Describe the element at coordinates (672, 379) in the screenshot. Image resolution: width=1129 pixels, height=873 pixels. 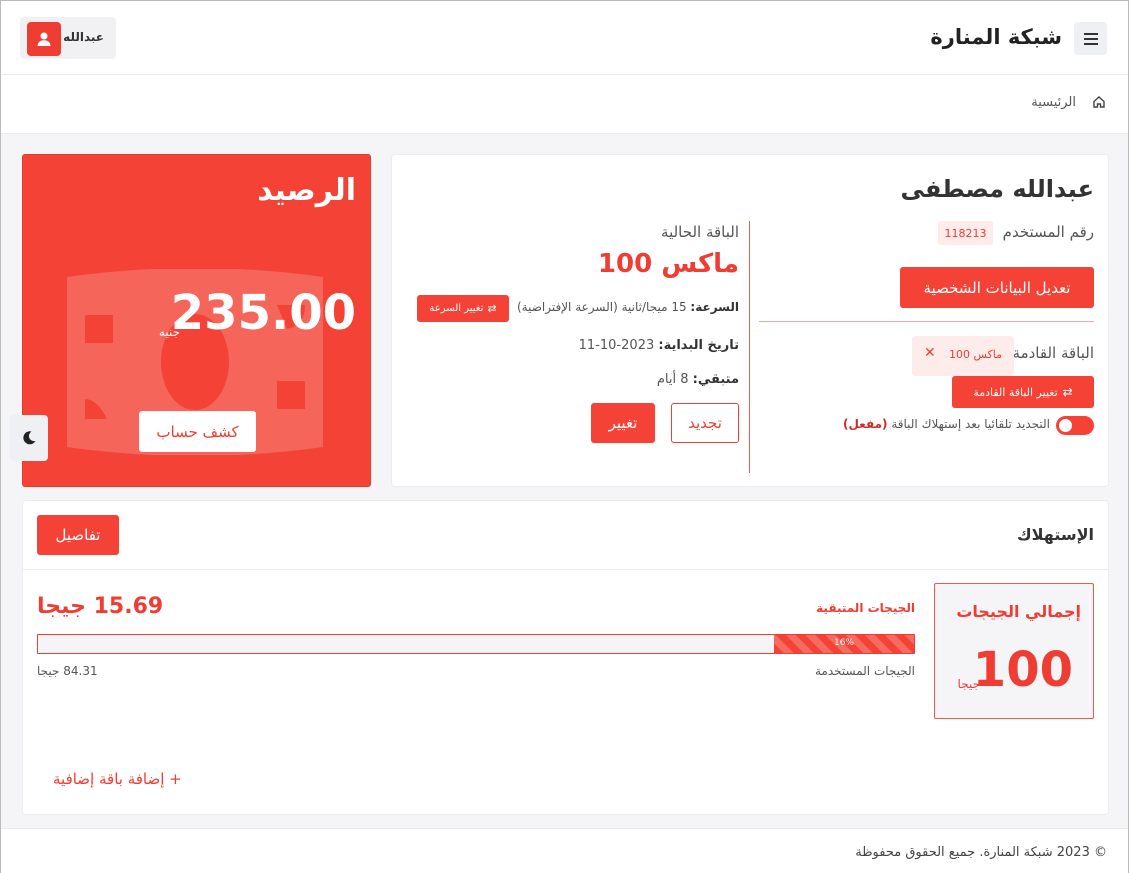
I see `remaining-days-value: 8 أيام` at that location.